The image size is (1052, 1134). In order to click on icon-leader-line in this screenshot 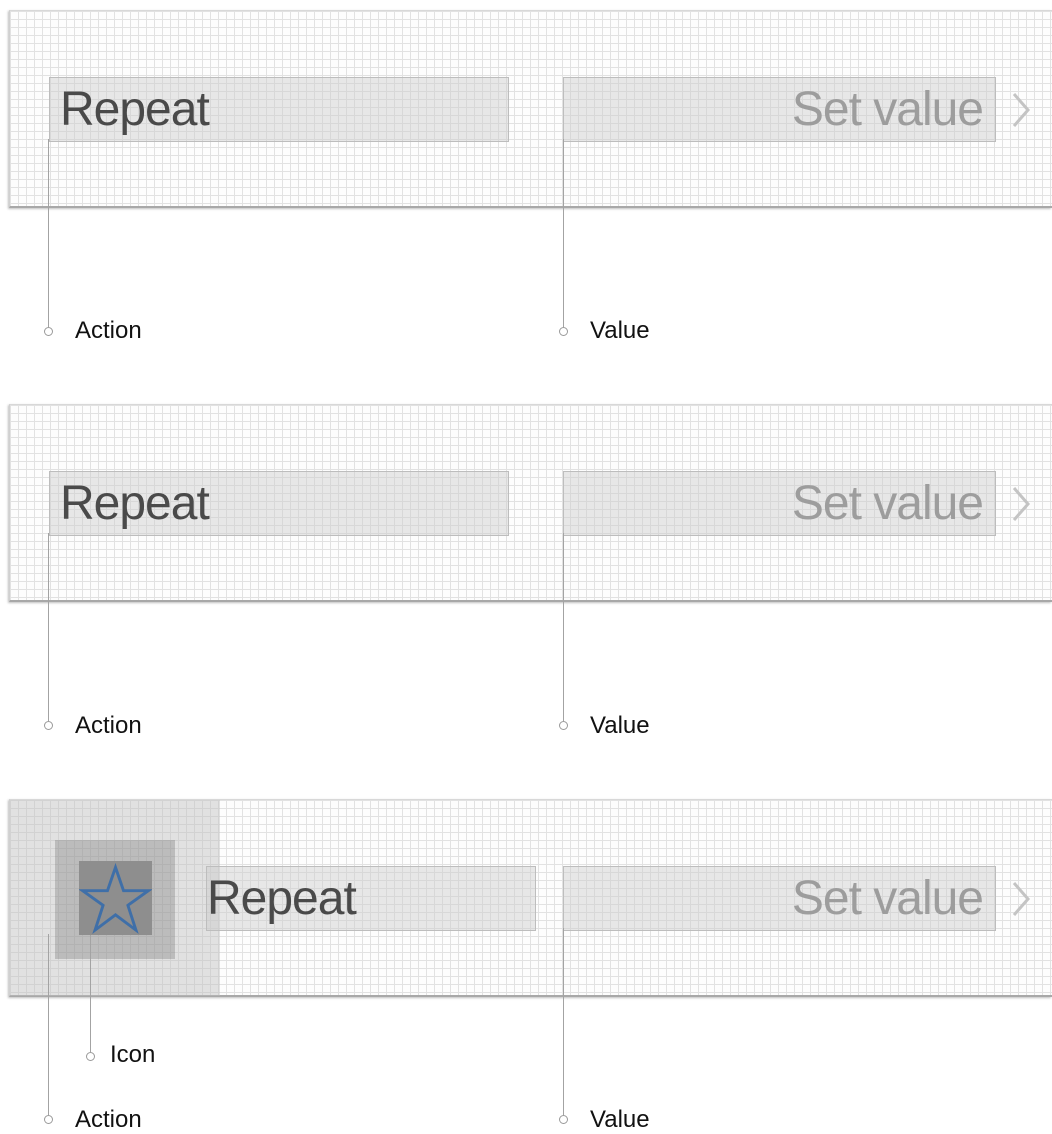, I will do `click(90, 993)`.